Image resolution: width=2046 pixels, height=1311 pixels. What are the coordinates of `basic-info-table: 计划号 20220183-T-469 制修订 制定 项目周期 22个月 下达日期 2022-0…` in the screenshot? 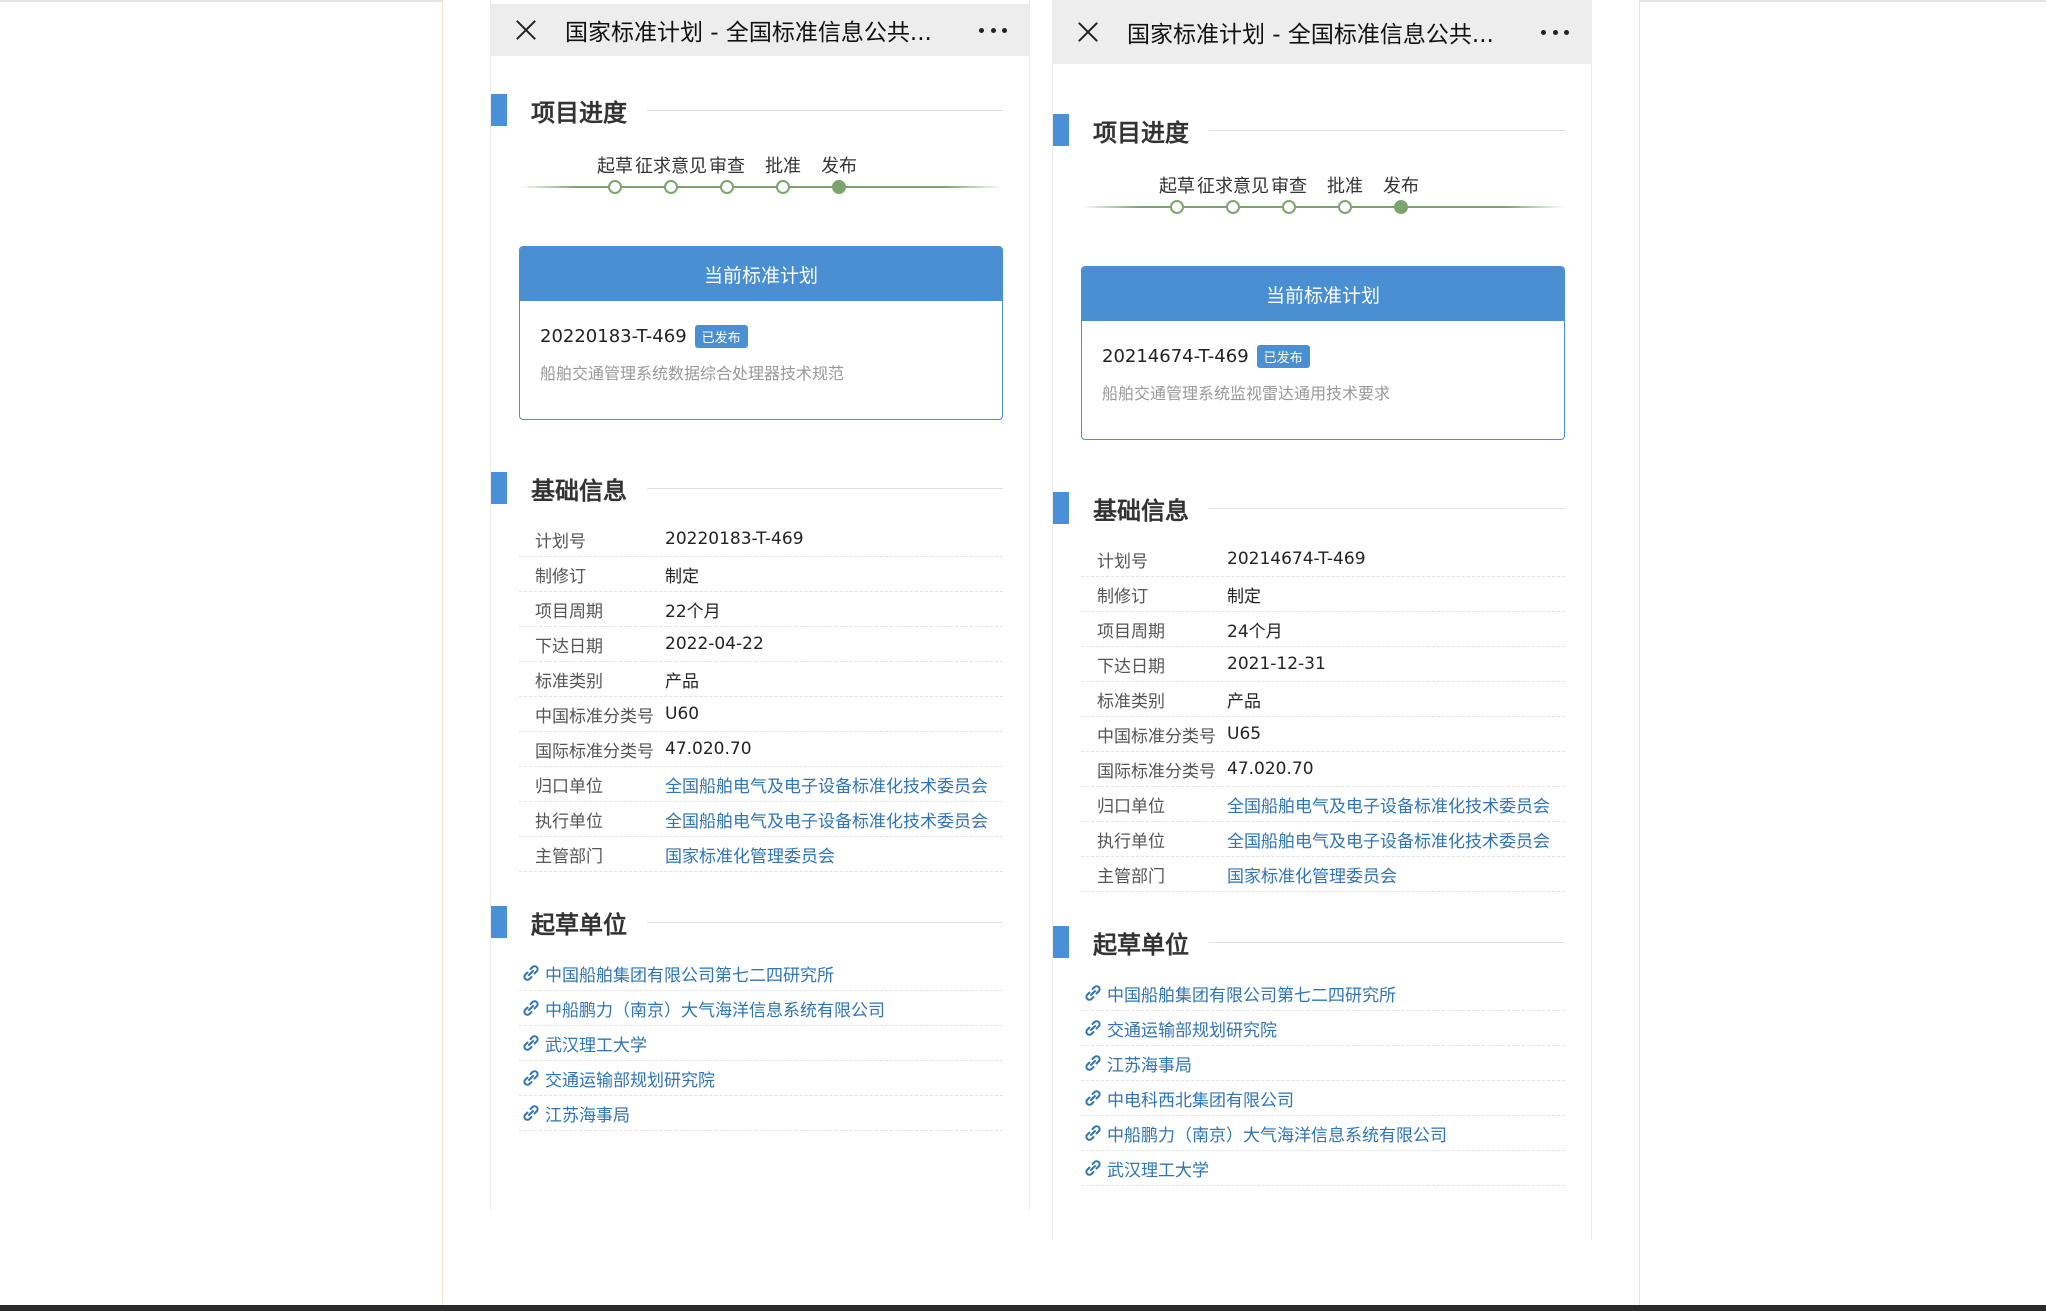 It's located at (761, 697).